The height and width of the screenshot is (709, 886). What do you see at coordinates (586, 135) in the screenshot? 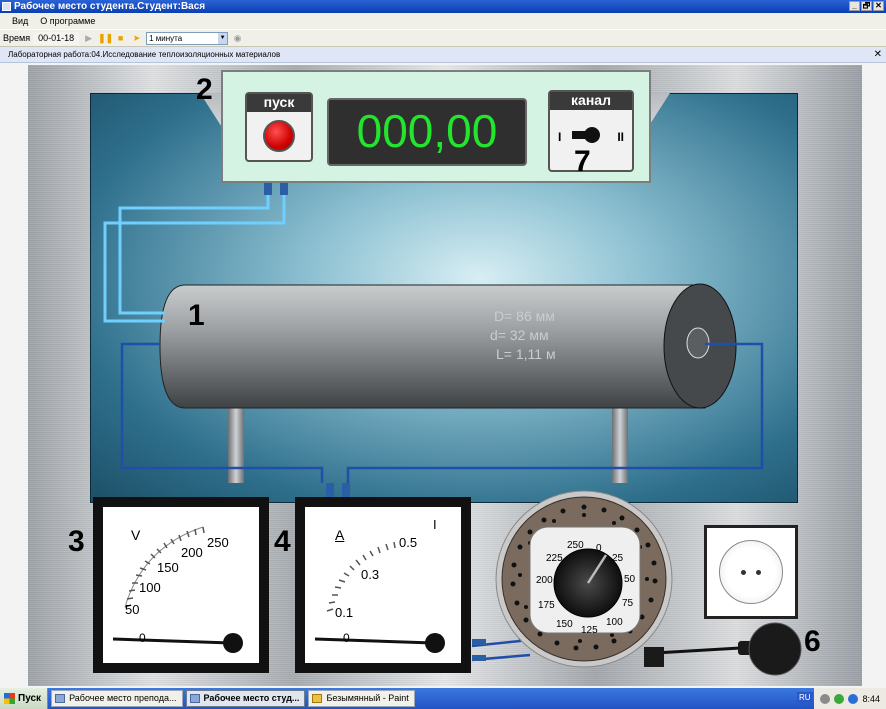
I see `toggle-switch-icon` at bounding box center [586, 135].